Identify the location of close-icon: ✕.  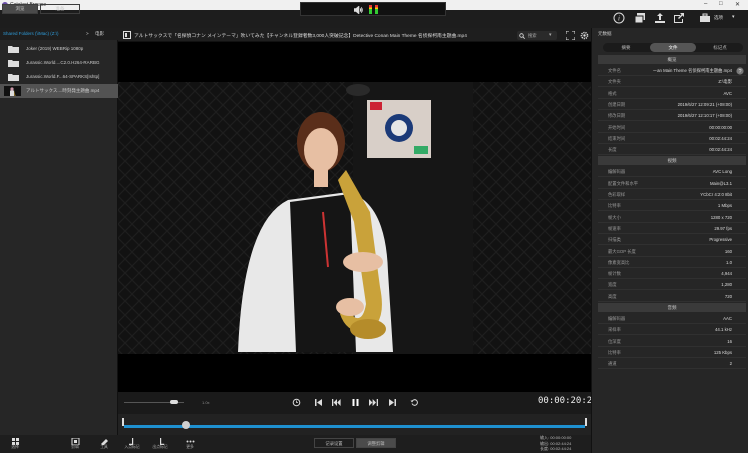
(737, 4).